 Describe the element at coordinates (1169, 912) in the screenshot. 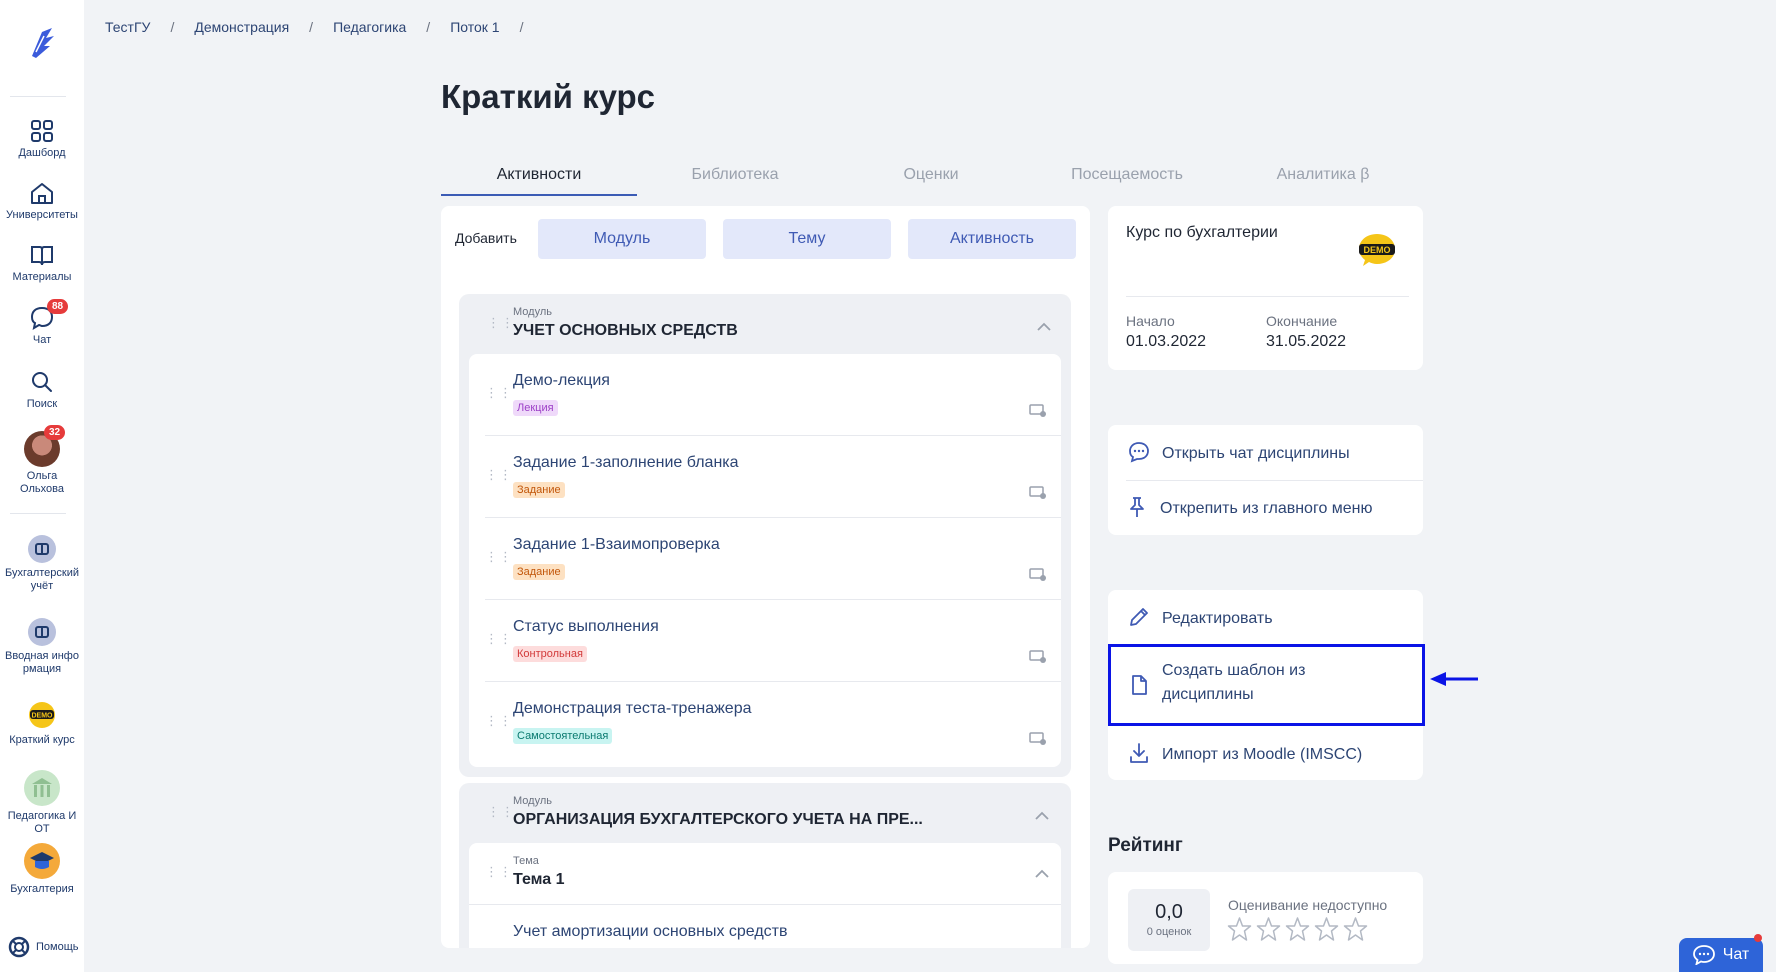

I see `rating-value: 0,0` at that location.